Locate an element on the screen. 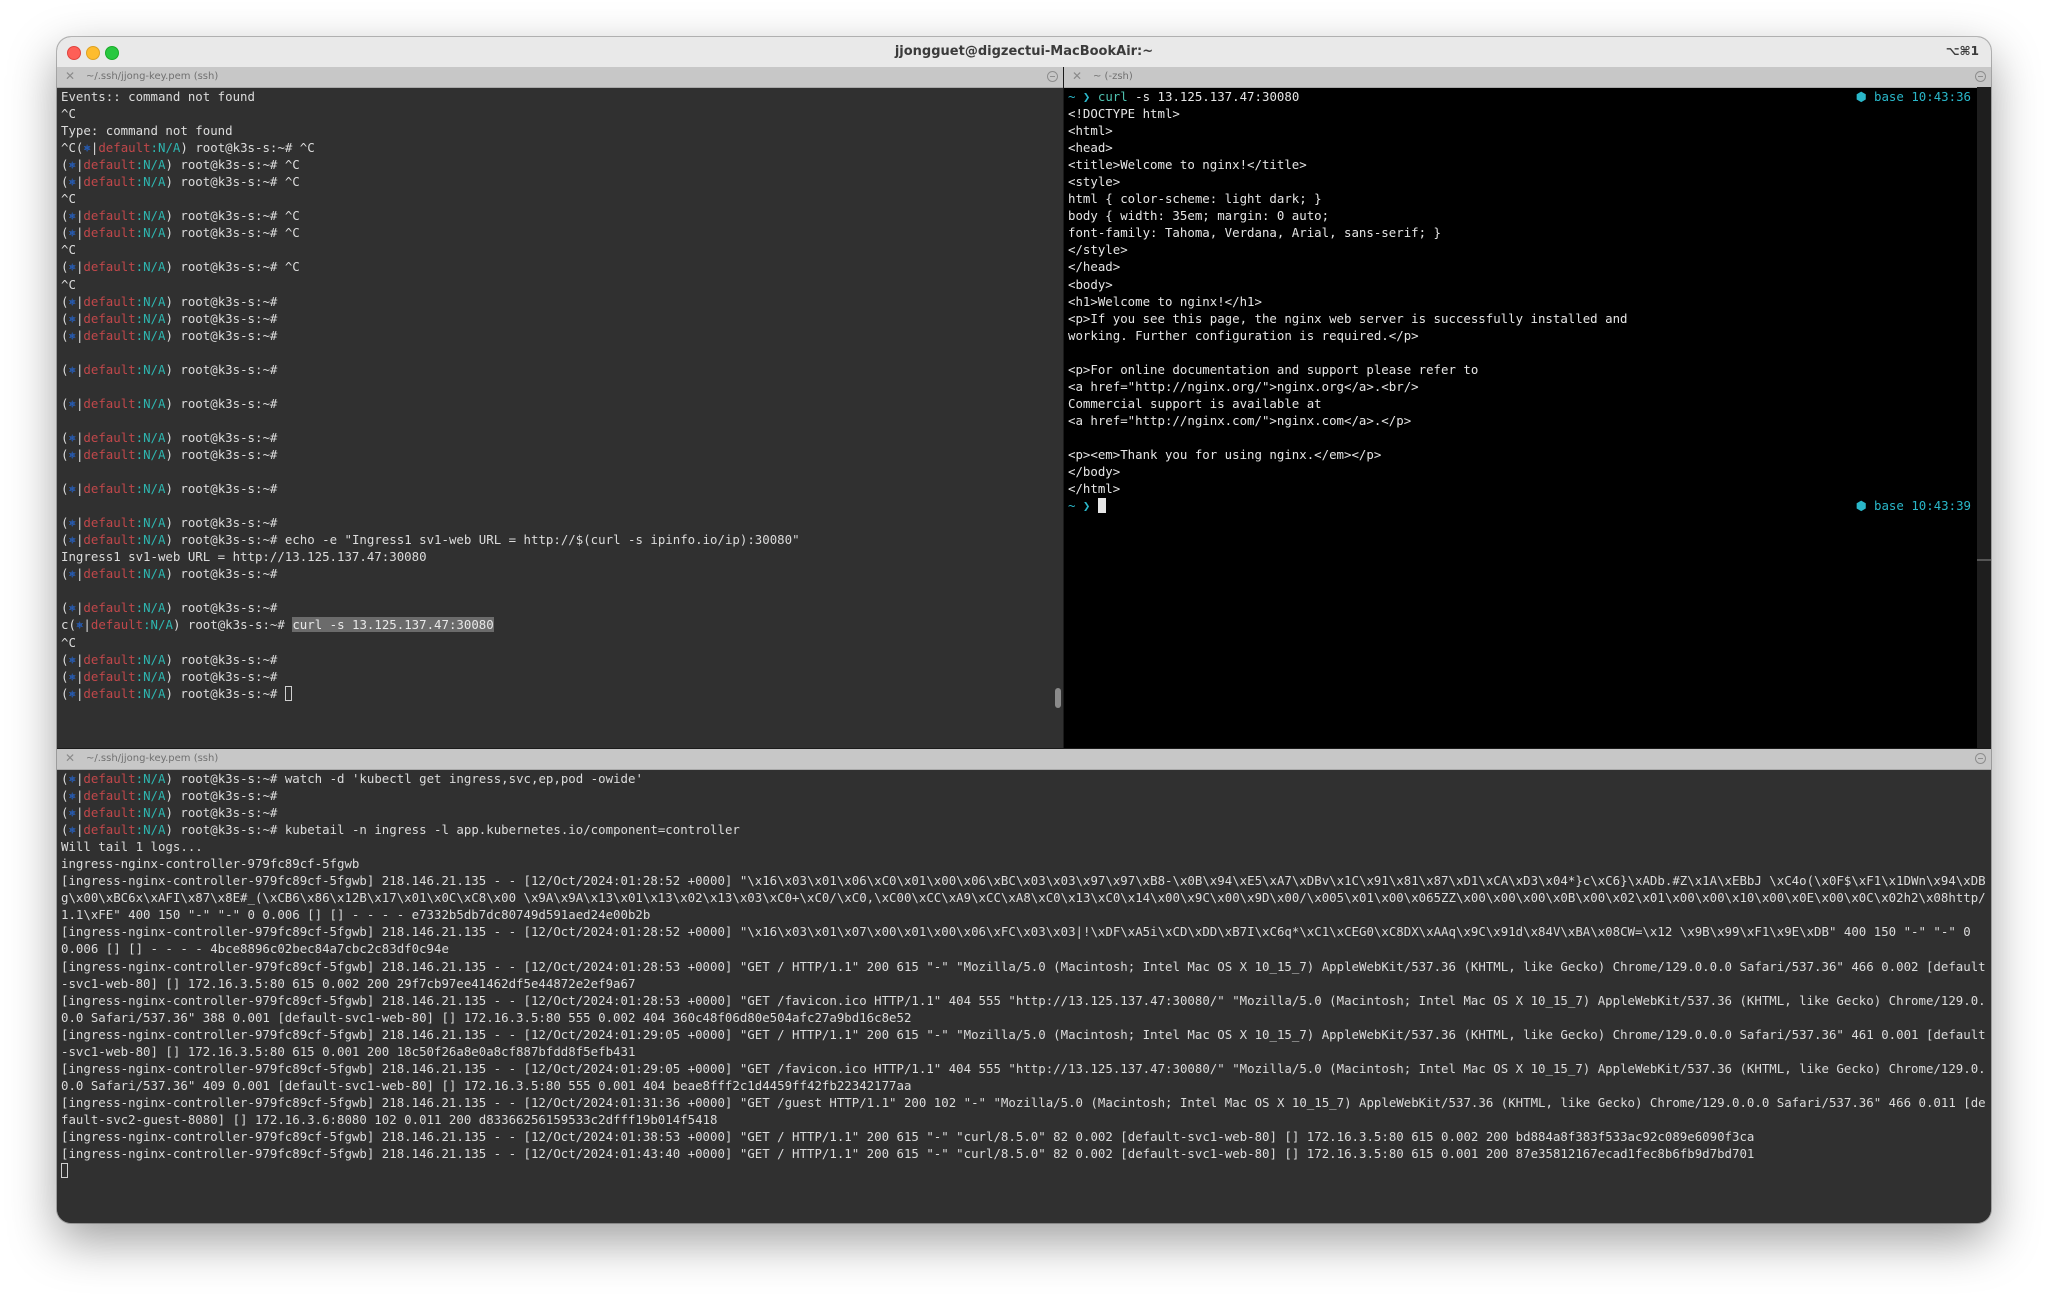 Image resolution: width=2048 pixels, height=1299 pixels. terminal-line: </style> is located at coordinates (1098, 250).